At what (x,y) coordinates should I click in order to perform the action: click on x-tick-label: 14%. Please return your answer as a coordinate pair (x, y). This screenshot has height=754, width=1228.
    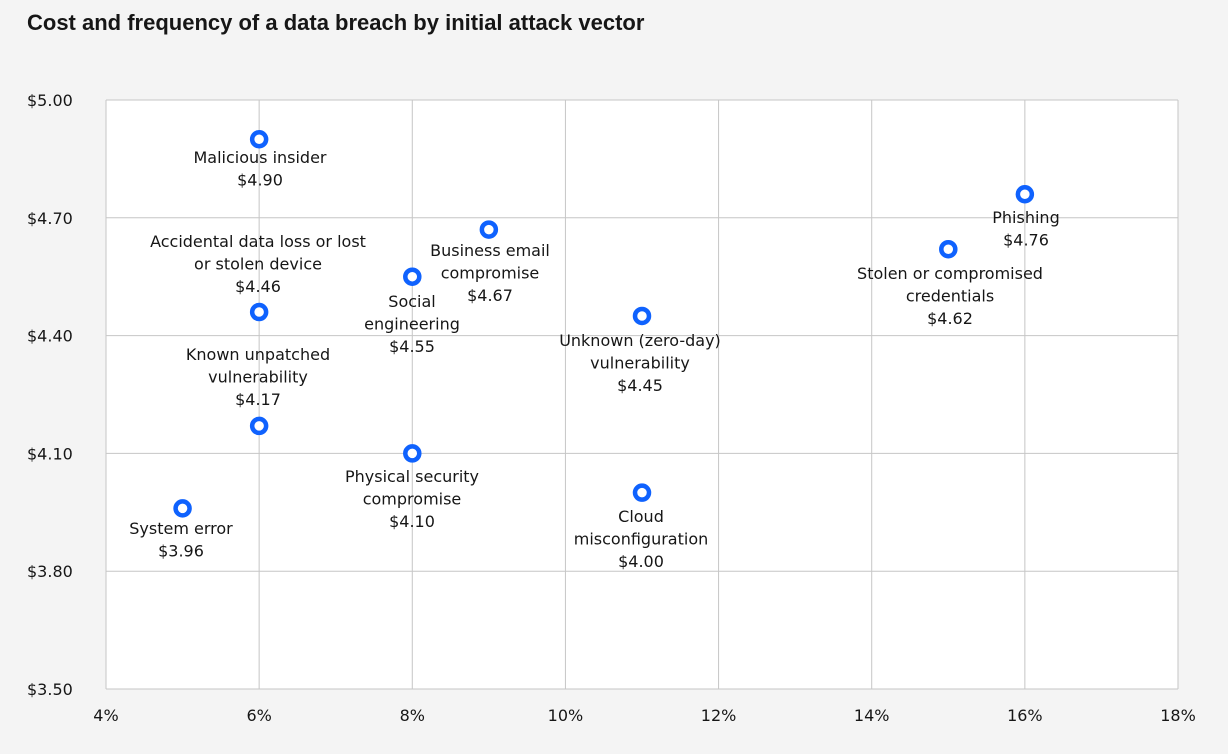
    Looking at the image, I should click on (872, 715).